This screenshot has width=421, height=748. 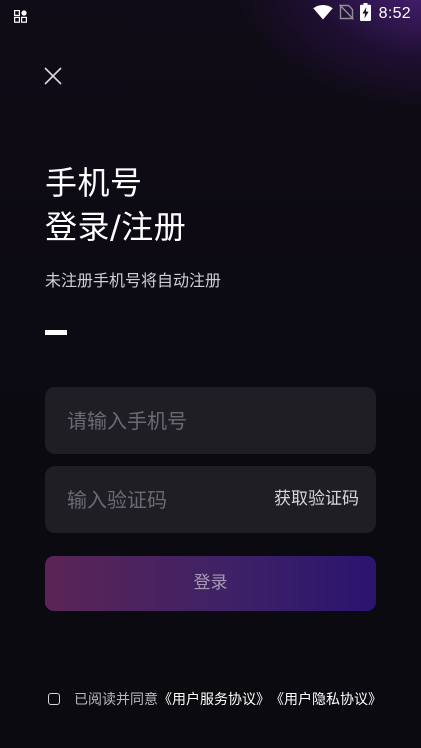 I want to click on verification-code-field: 获取验证码, so click(x=210, y=499).